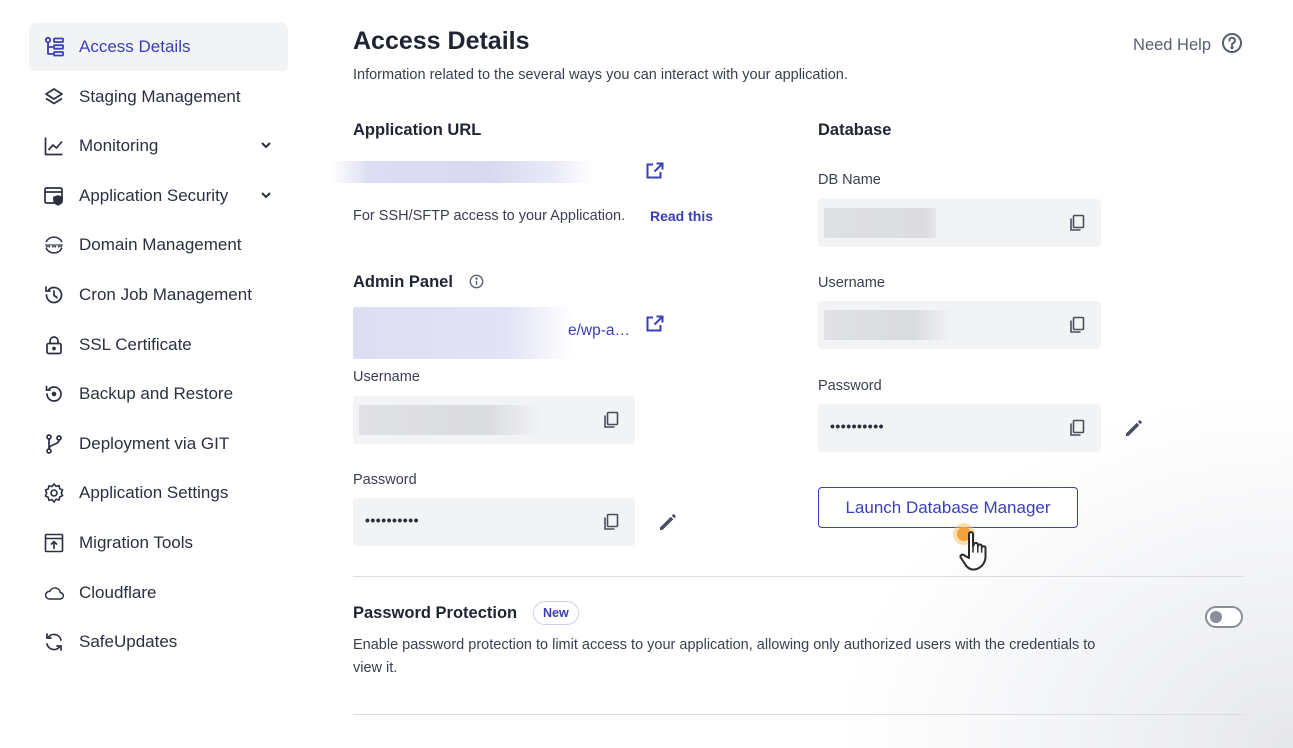 The width and height of the screenshot is (1293, 748). What do you see at coordinates (855, 130) in the screenshot?
I see `database-title: Database` at bounding box center [855, 130].